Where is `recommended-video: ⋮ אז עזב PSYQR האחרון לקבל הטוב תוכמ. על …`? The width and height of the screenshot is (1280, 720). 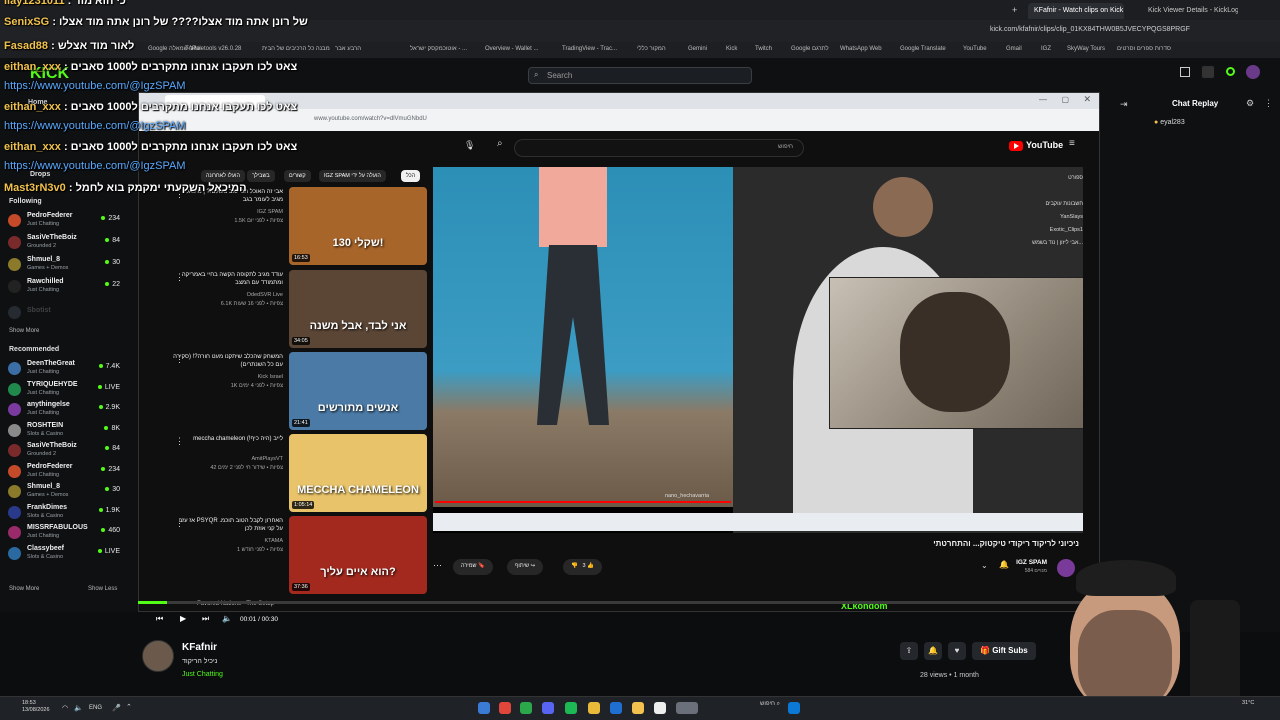
recommended-video: ⋮ אז עזב PSYQR האחרון לקבל הטוב תוכמ. על … is located at coordinates (297, 556).